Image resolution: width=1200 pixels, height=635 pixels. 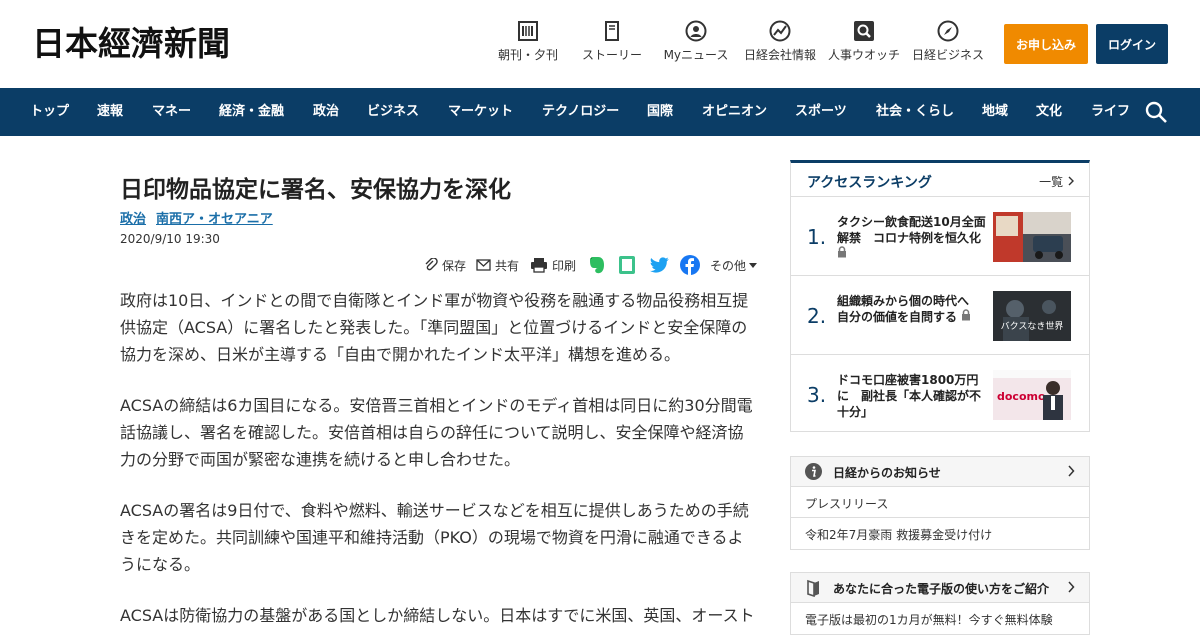 I want to click on info-icon, so click(x=813, y=471).